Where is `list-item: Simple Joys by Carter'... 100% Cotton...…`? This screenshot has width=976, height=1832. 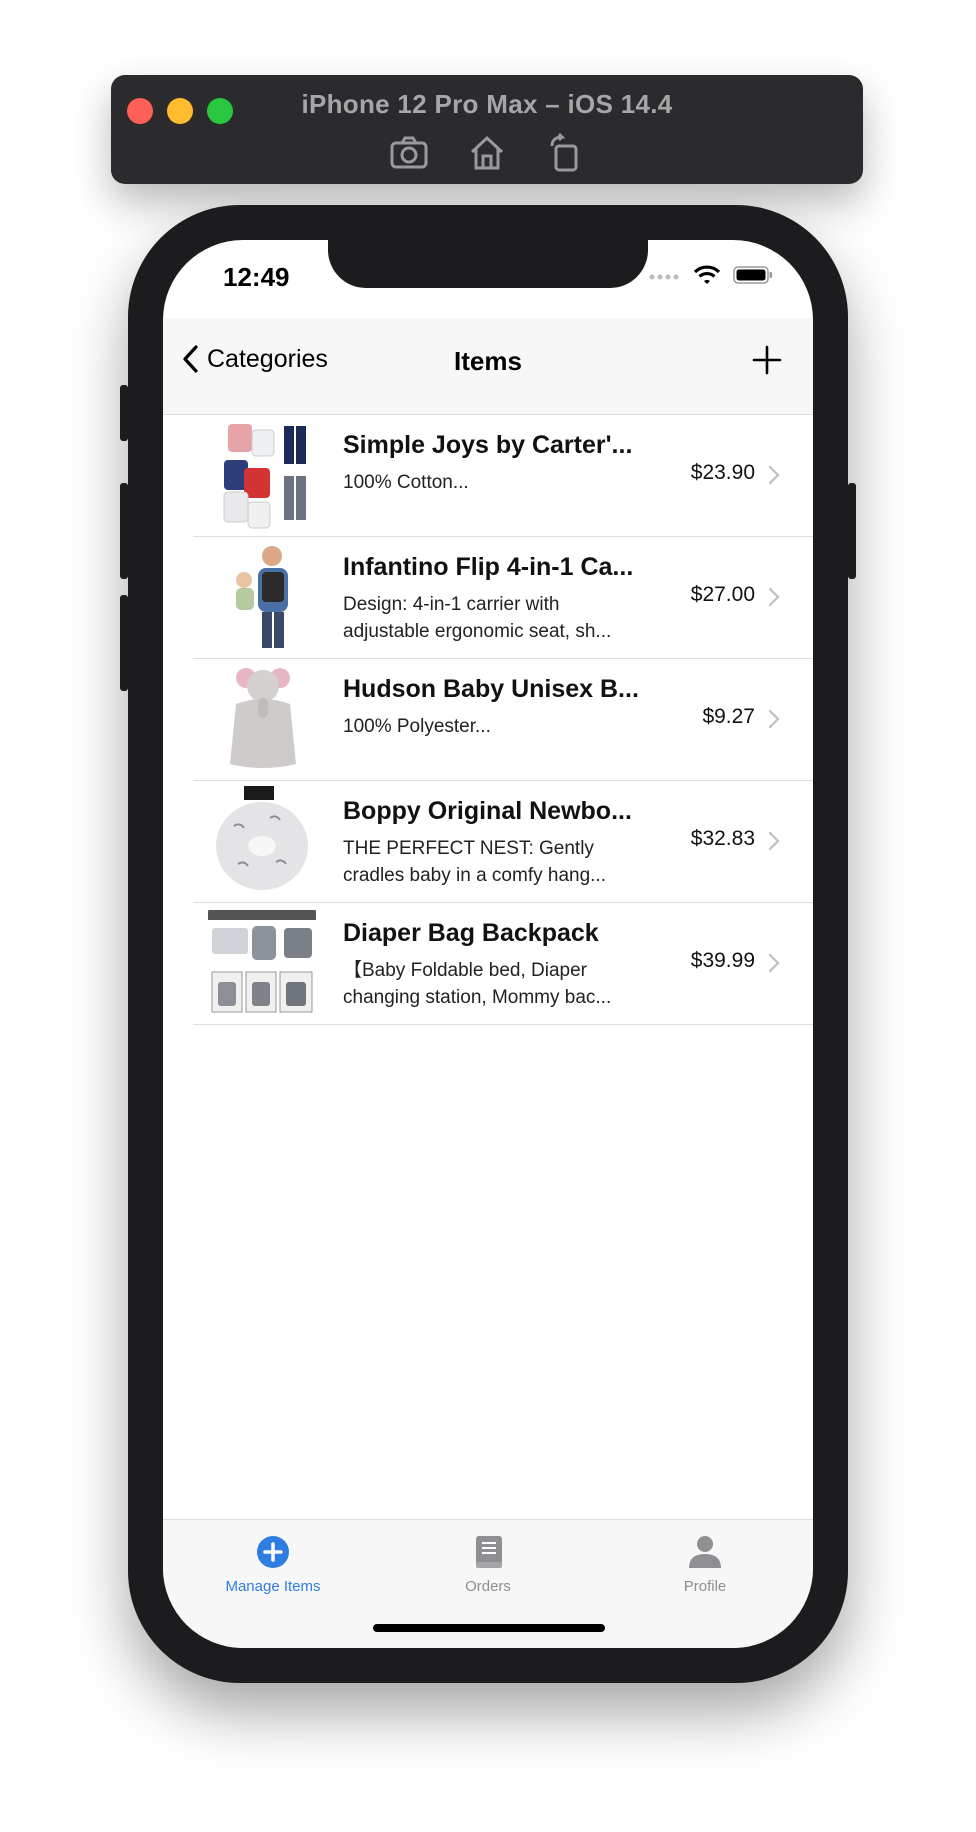
list-item: Simple Joys by Carter'... 100% Cotton...… is located at coordinates (503, 476).